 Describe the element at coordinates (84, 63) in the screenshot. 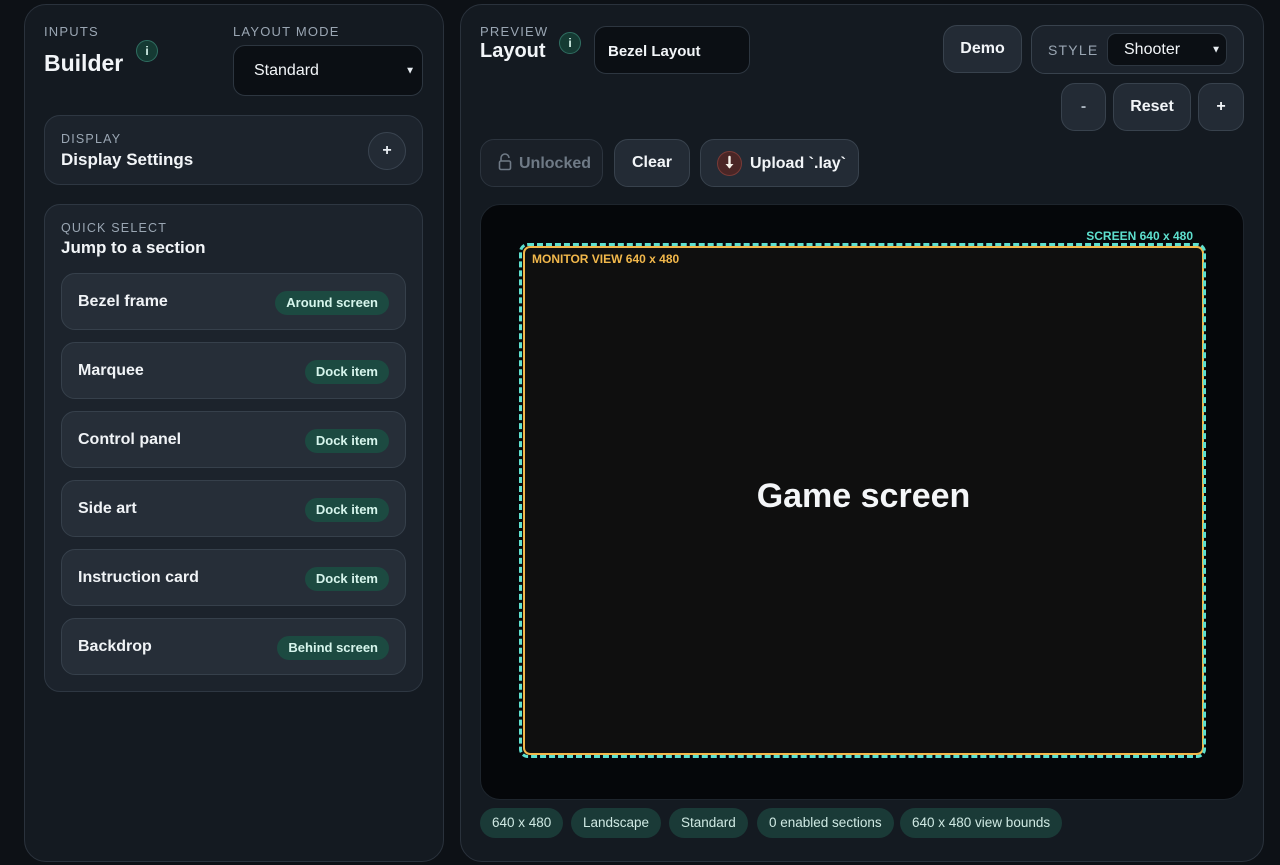

I see `builder-title: Builder` at that location.